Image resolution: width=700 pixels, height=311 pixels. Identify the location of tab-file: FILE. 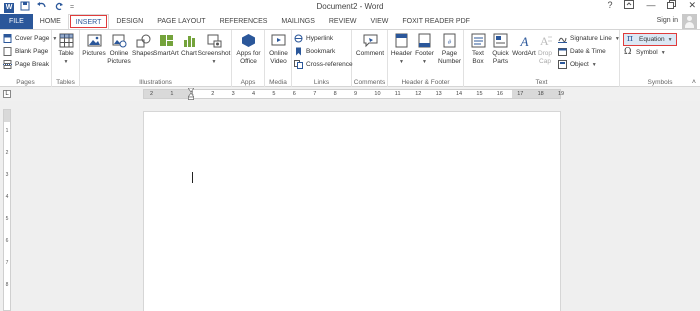
(16, 21).